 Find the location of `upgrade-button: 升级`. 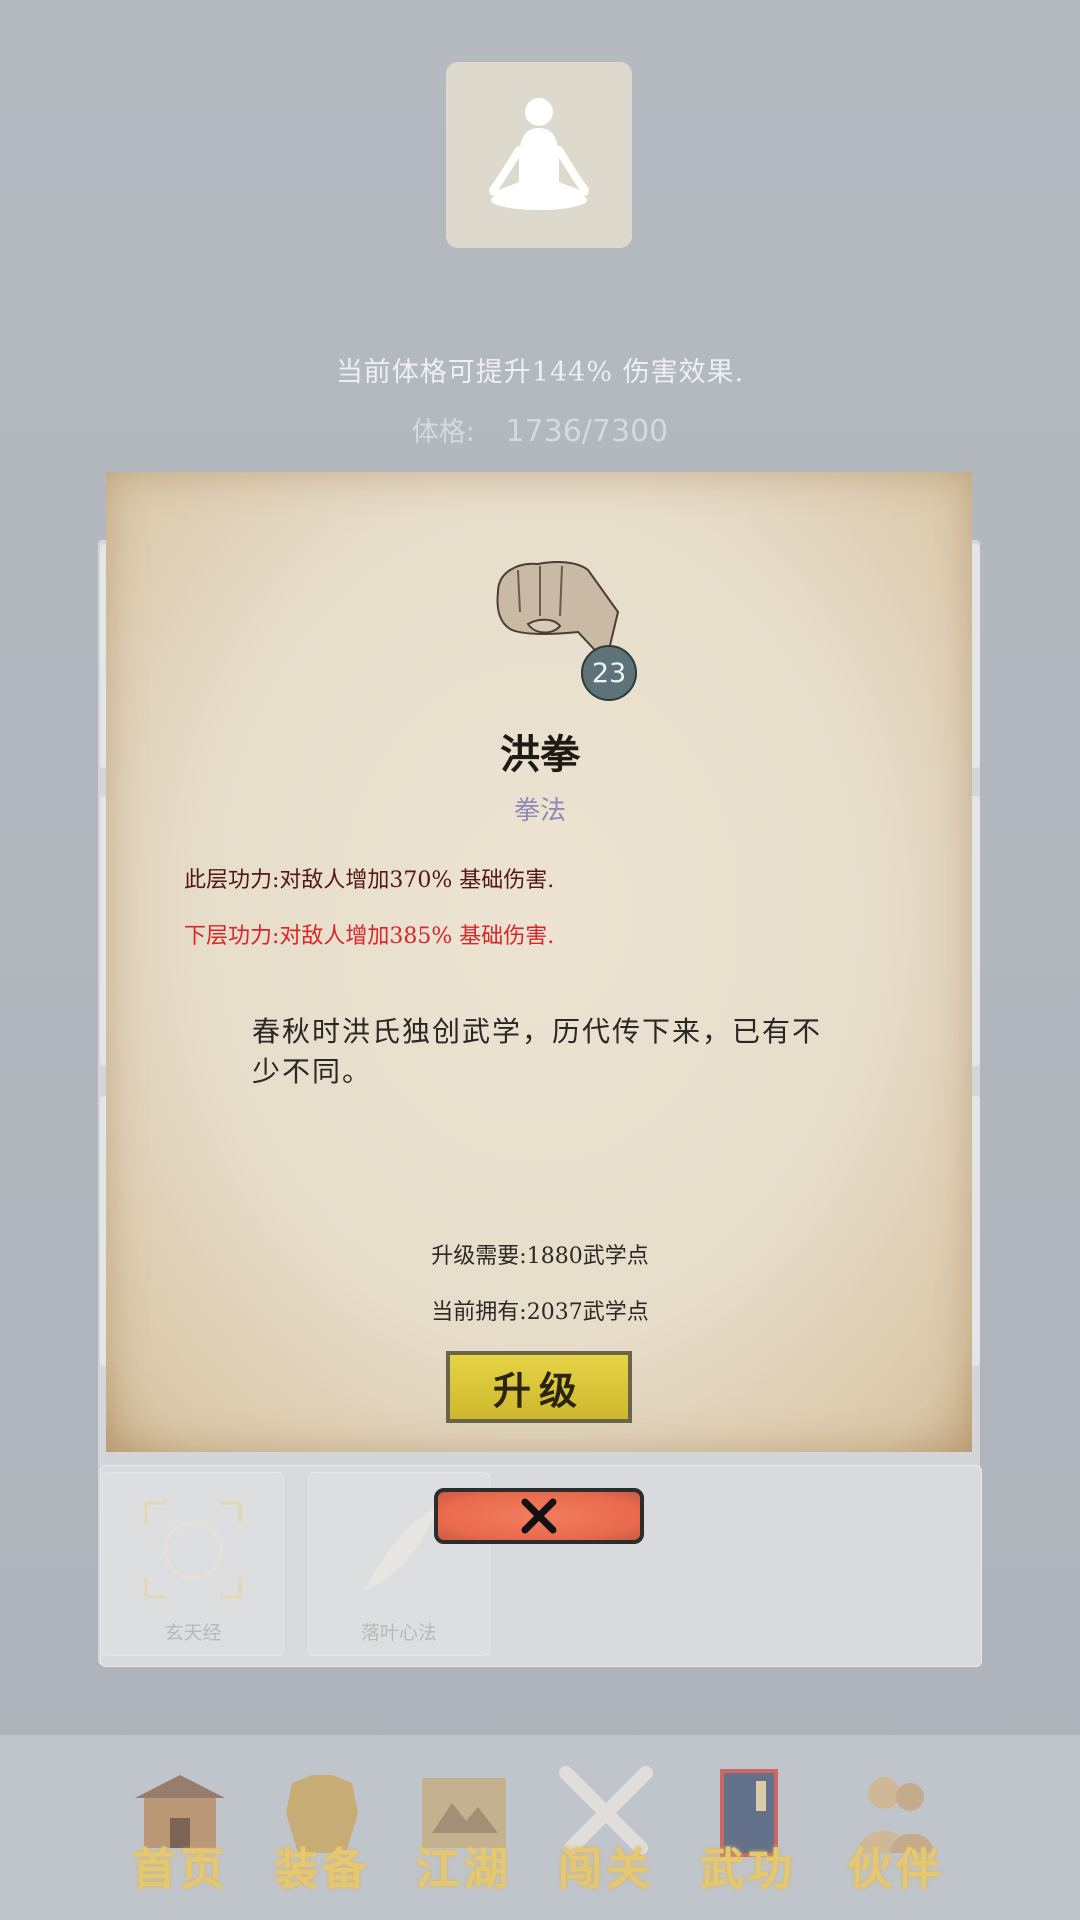

upgrade-button: 升级 is located at coordinates (539, 1387).